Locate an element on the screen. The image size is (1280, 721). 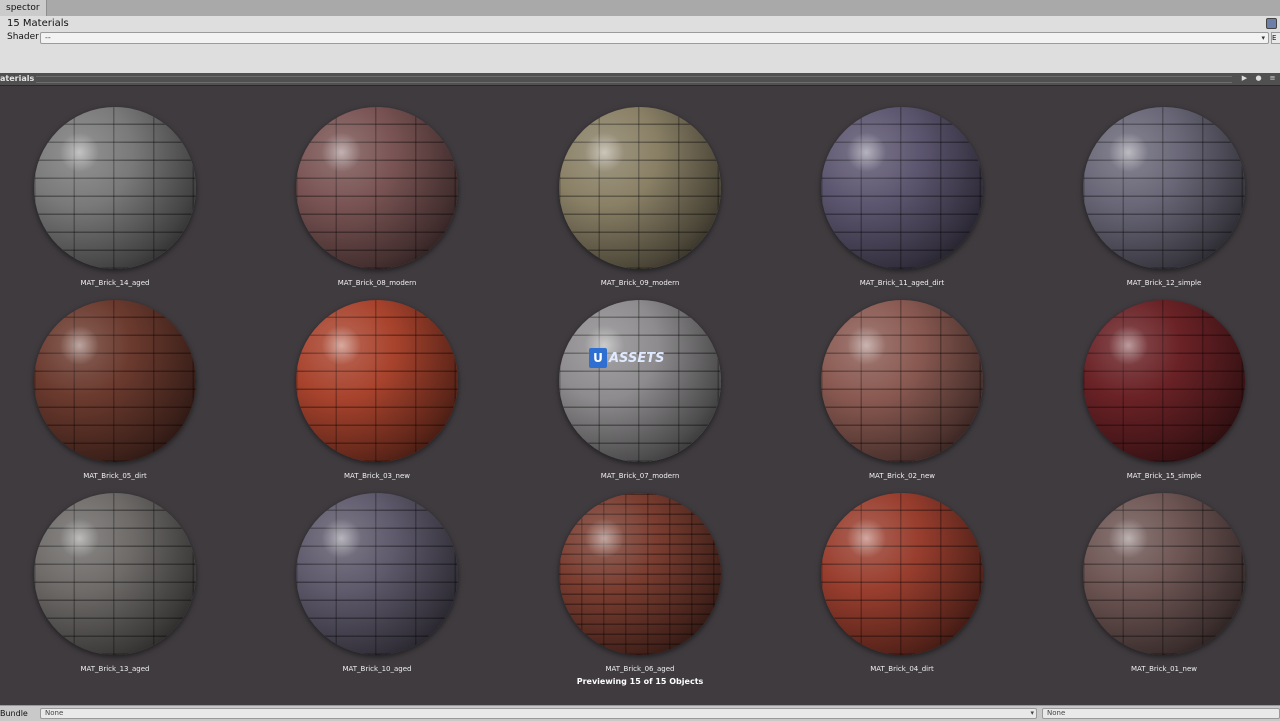
material-tile: MAT_Brick_15_simple is located at coordinates (1156, 379).